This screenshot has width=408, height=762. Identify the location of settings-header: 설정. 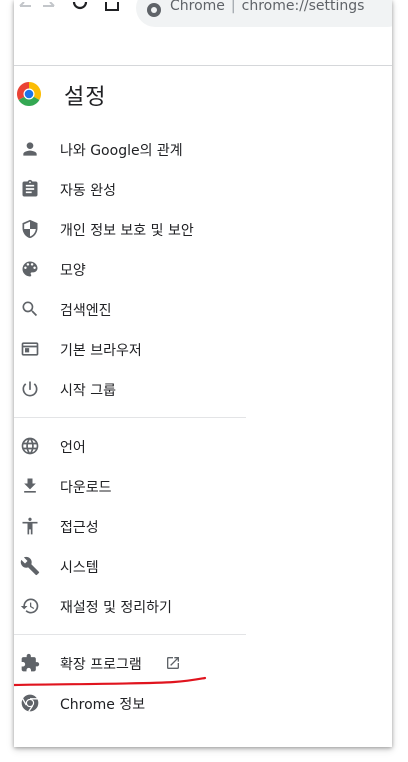
(203, 95).